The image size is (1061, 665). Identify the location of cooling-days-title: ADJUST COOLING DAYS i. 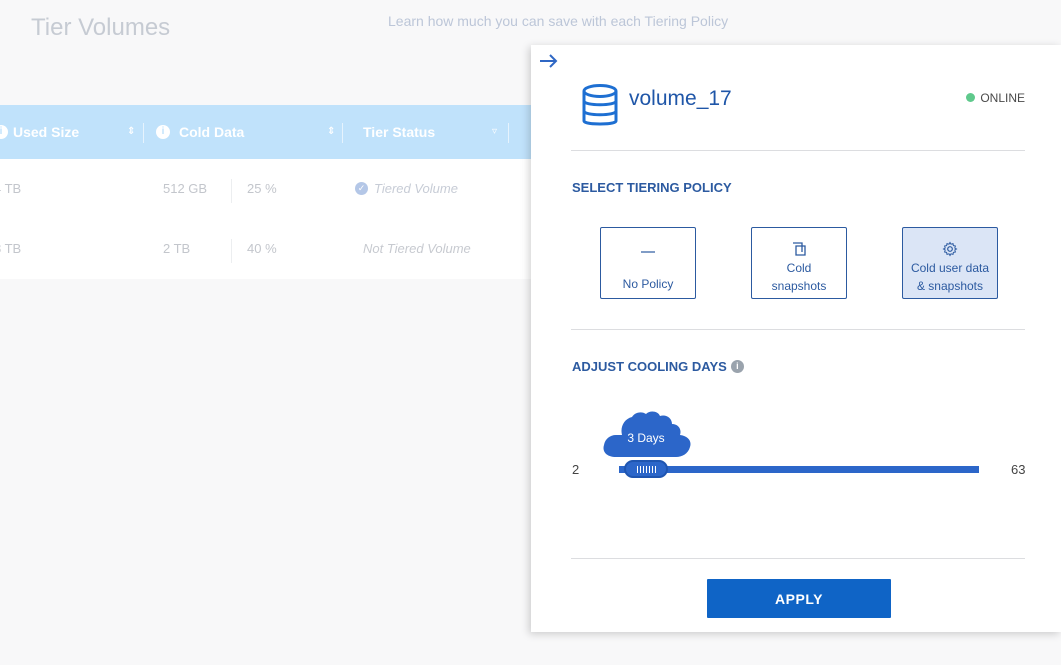
(658, 366).